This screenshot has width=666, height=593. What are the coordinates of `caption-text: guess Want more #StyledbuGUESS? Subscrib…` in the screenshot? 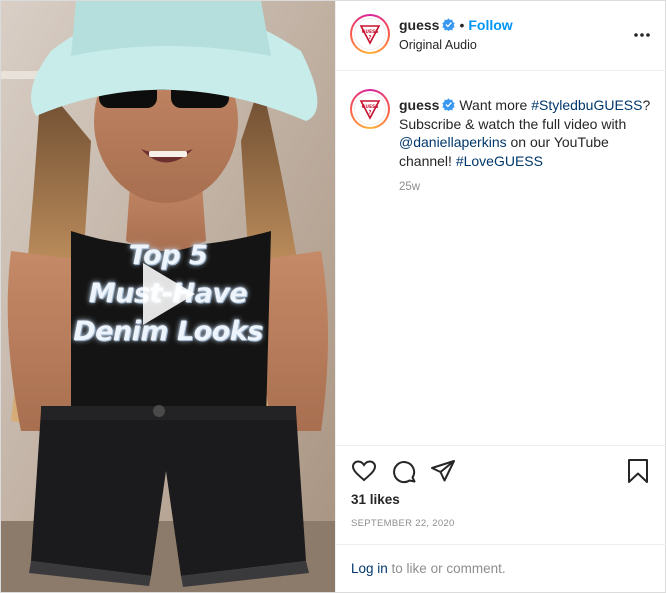 It's located at (528, 133).